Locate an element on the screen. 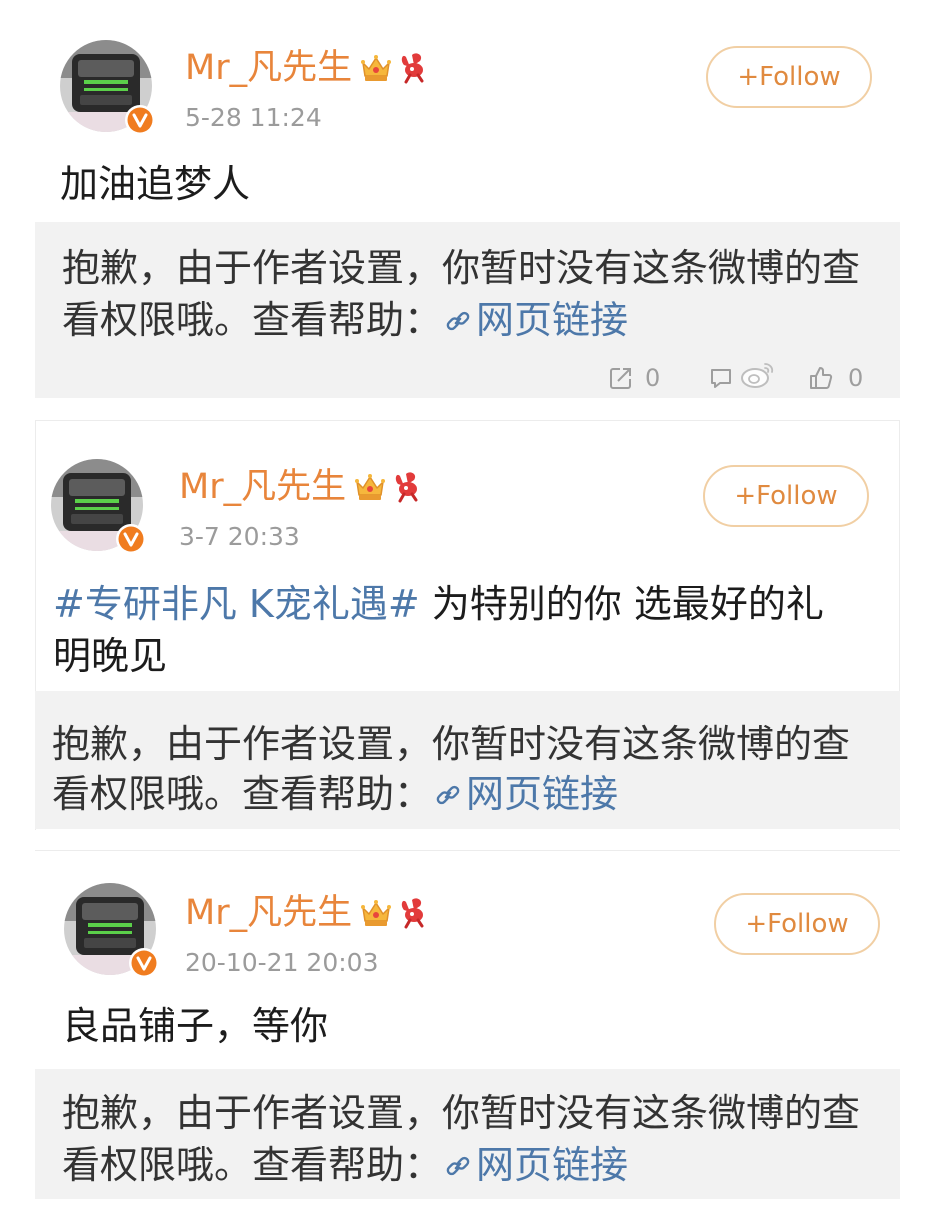 The width and height of the screenshot is (928, 1230). comment-icon is located at coordinates (721, 378).